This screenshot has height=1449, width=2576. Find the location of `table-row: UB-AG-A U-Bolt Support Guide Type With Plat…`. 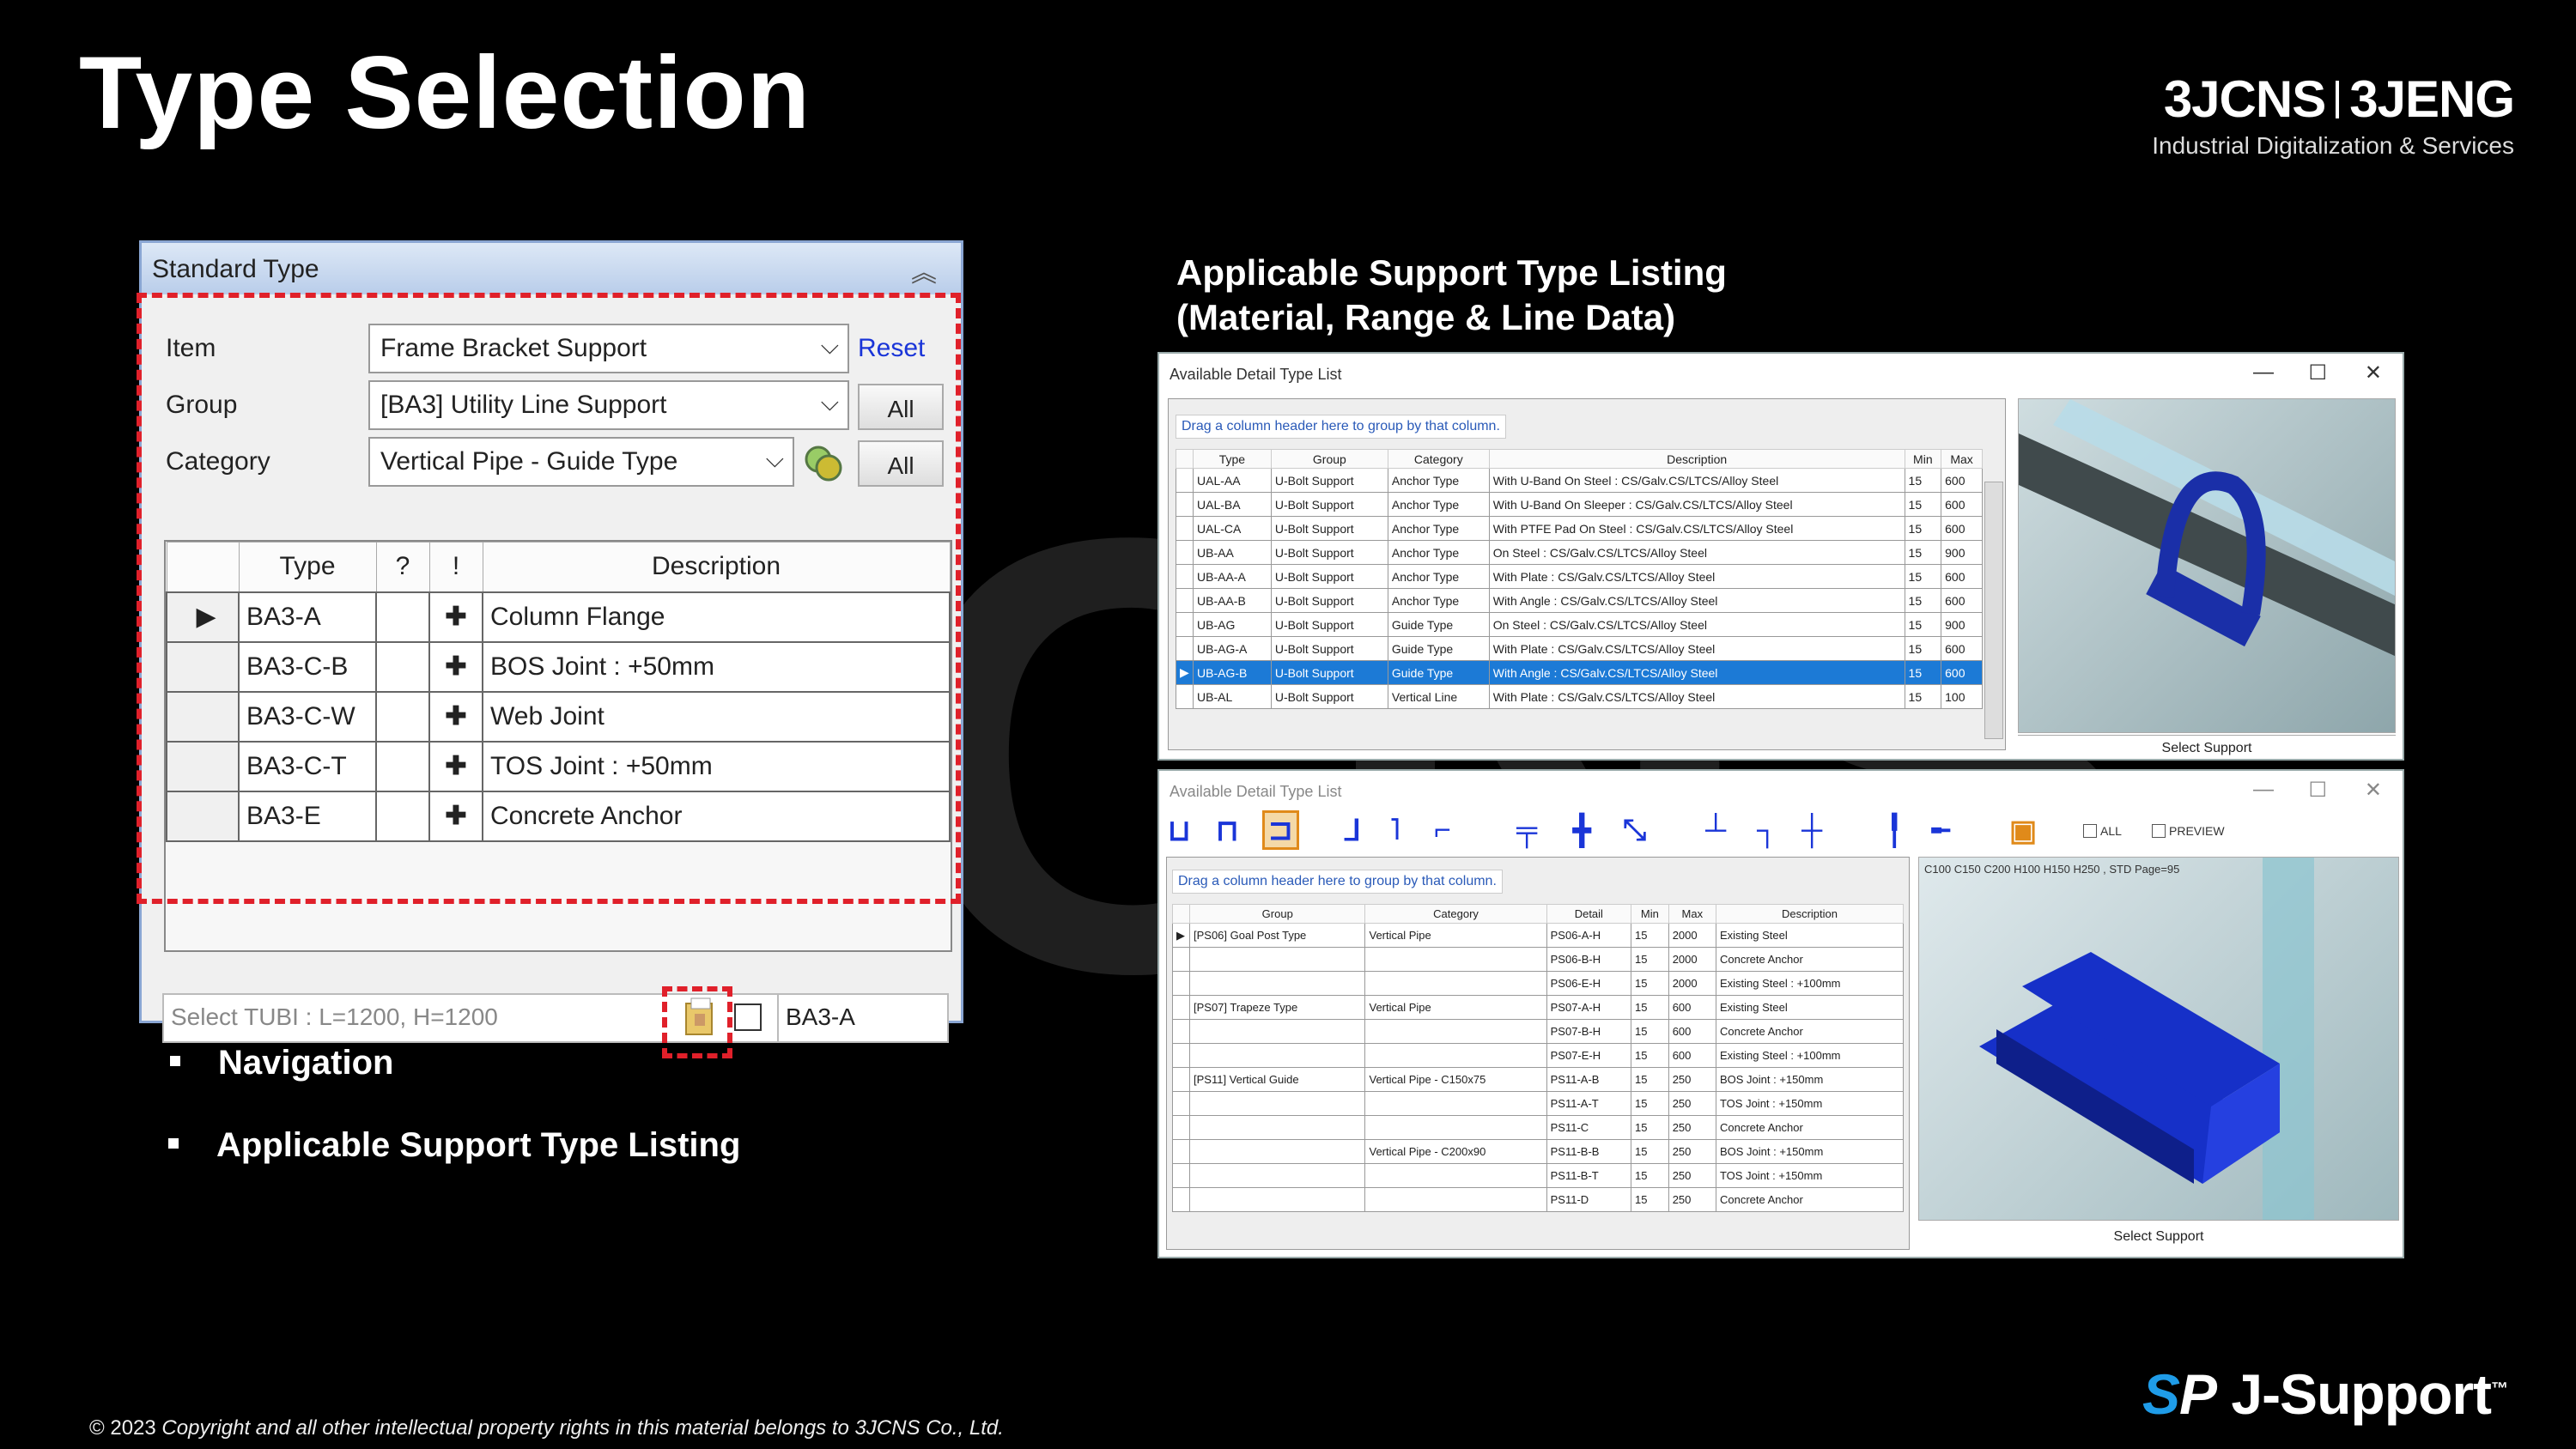

table-row: UB-AG-A U-Bolt Support Guide Type With Plat… is located at coordinates (1579, 648).